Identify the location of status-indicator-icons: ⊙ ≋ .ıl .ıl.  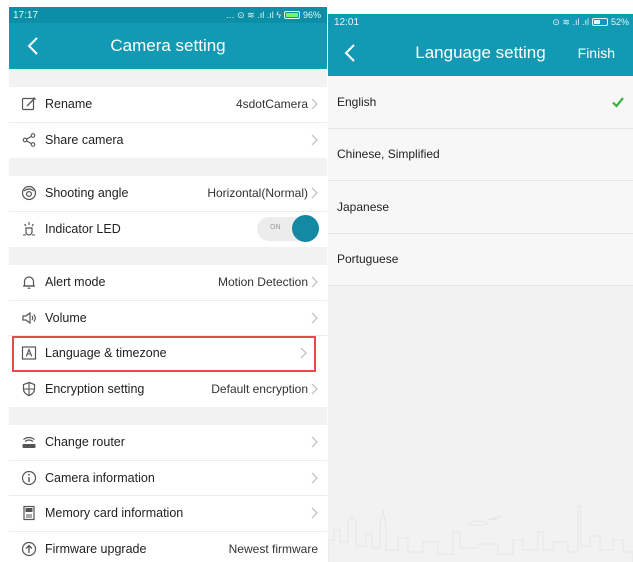
(570, 21).